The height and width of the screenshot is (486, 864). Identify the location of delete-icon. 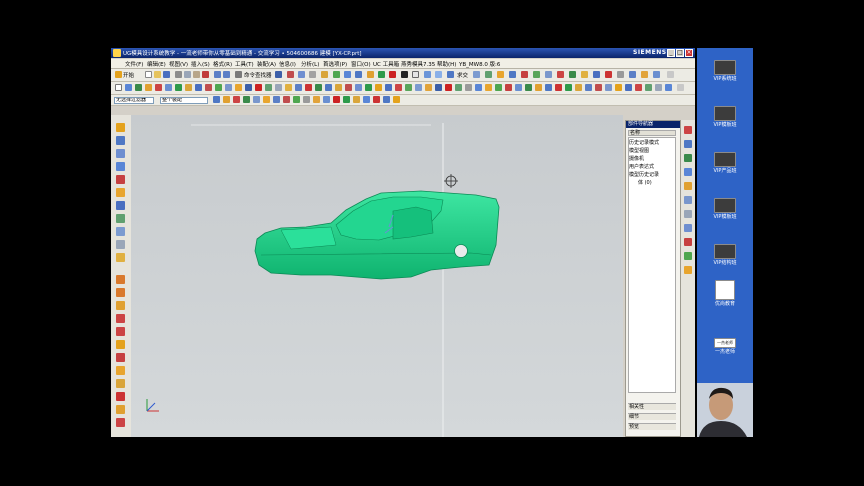
(205, 74).